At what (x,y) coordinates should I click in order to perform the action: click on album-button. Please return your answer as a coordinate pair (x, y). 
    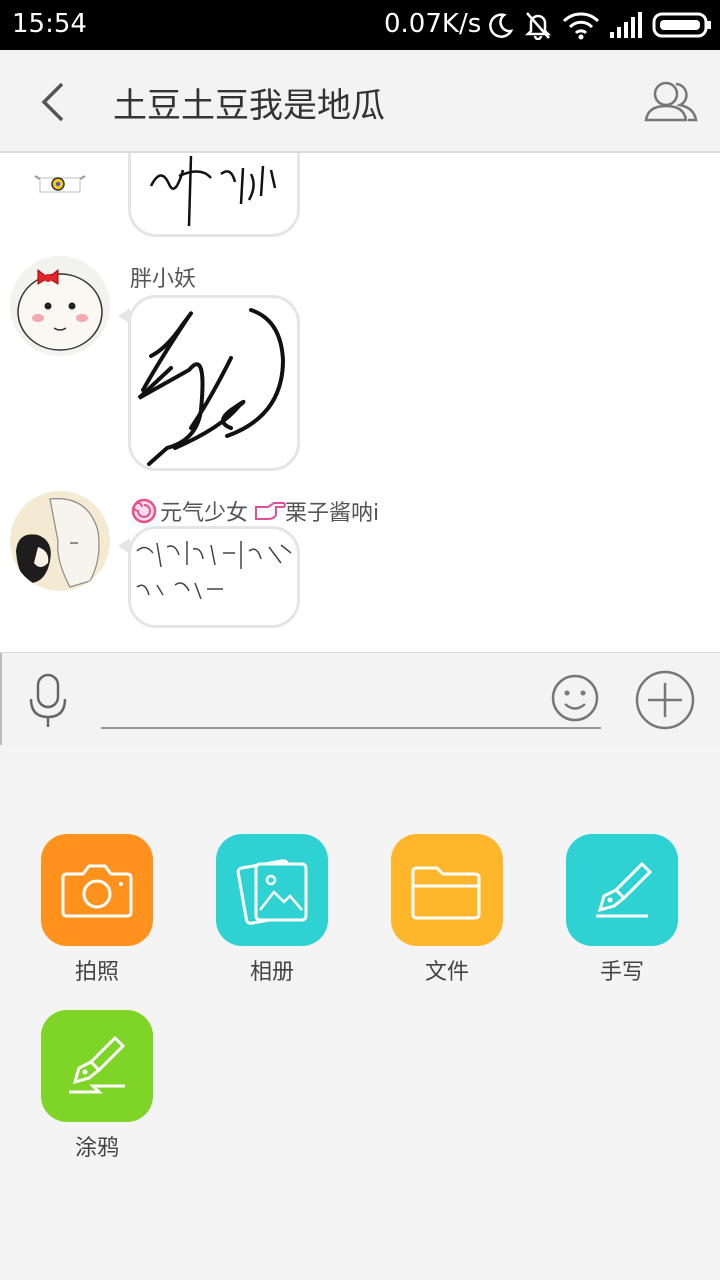
    Looking at the image, I should click on (272, 890).